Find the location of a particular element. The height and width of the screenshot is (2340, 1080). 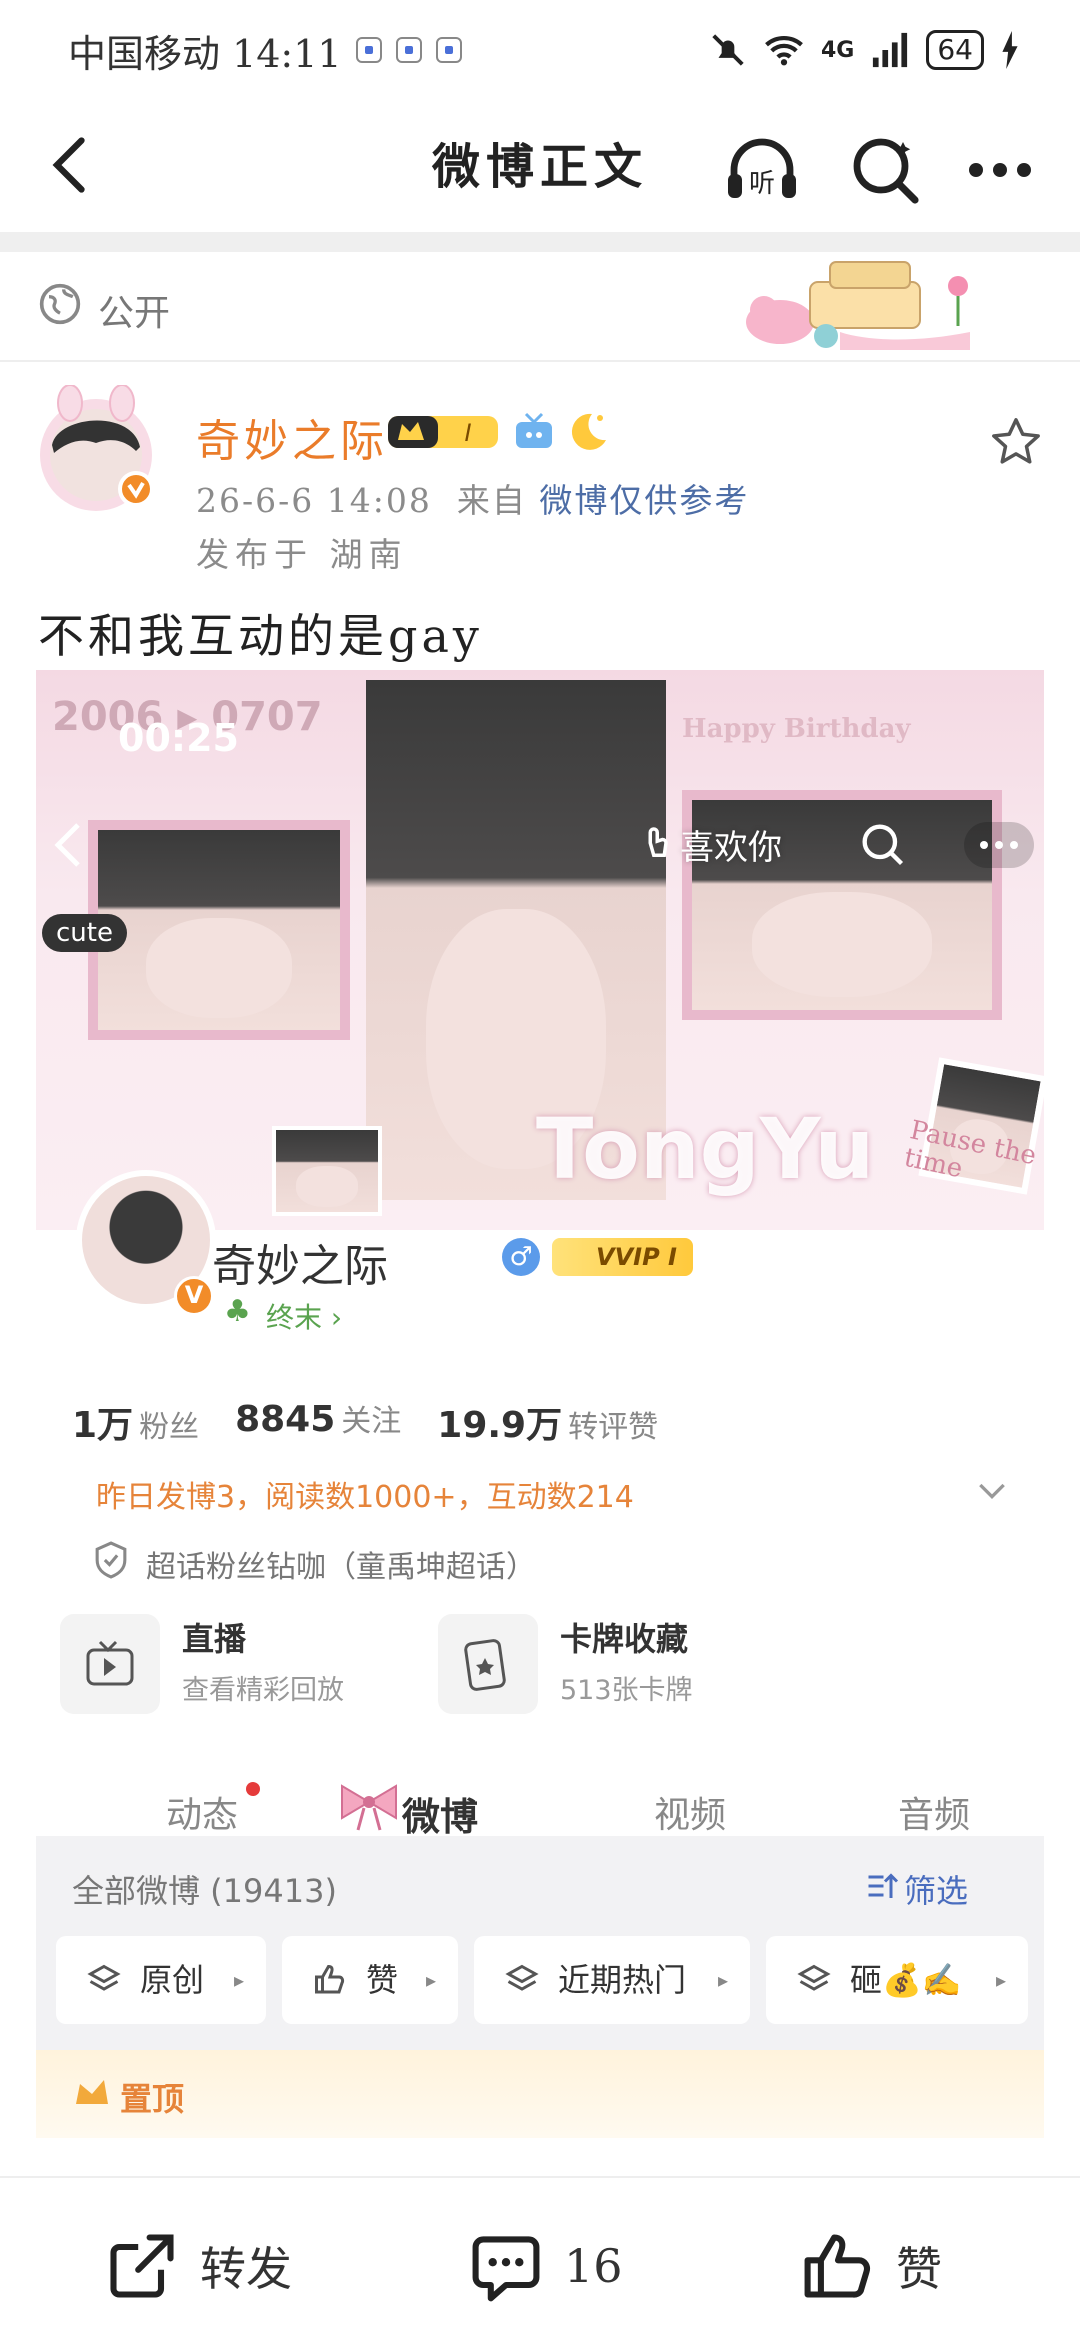

vvip-badge: VVIP I is located at coordinates (622, 1257).